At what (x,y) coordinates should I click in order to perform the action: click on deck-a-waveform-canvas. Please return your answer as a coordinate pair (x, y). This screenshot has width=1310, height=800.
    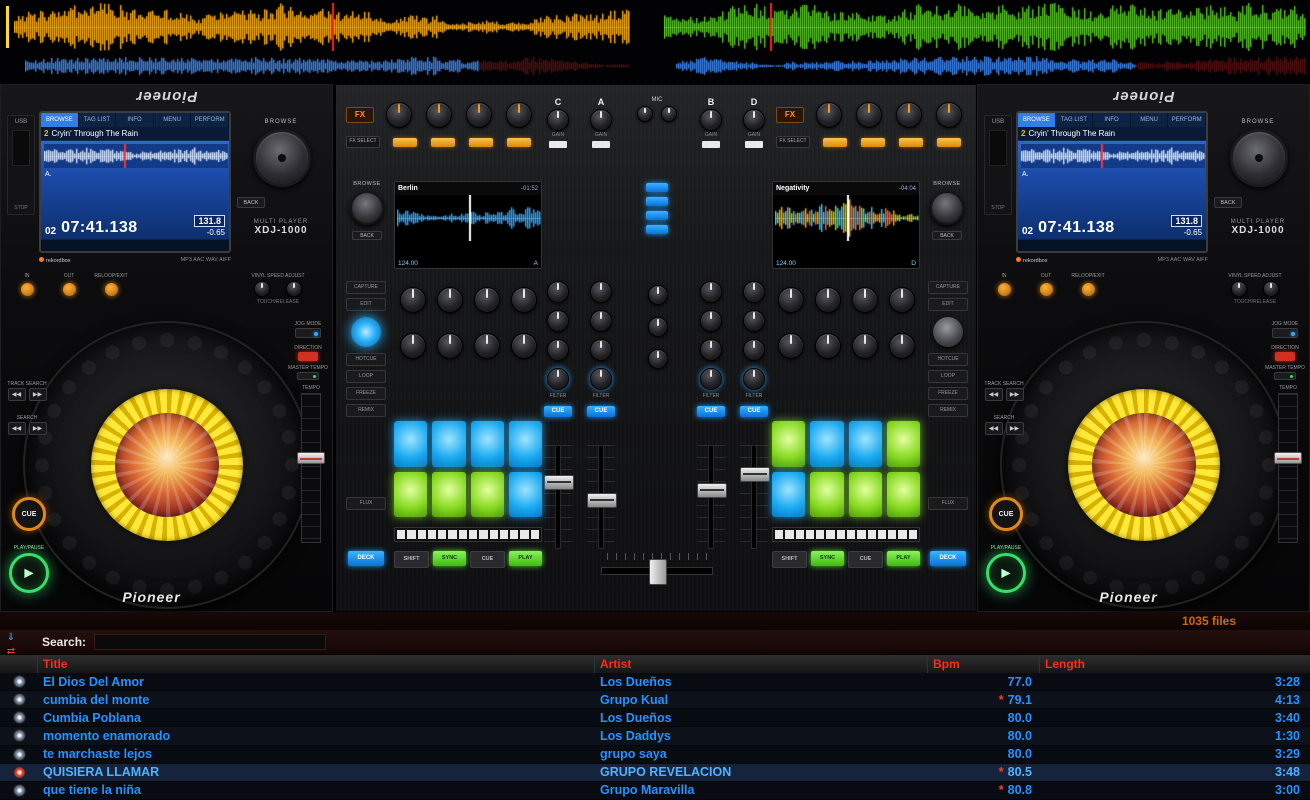
    Looking at the image, I should click on (322, 27).